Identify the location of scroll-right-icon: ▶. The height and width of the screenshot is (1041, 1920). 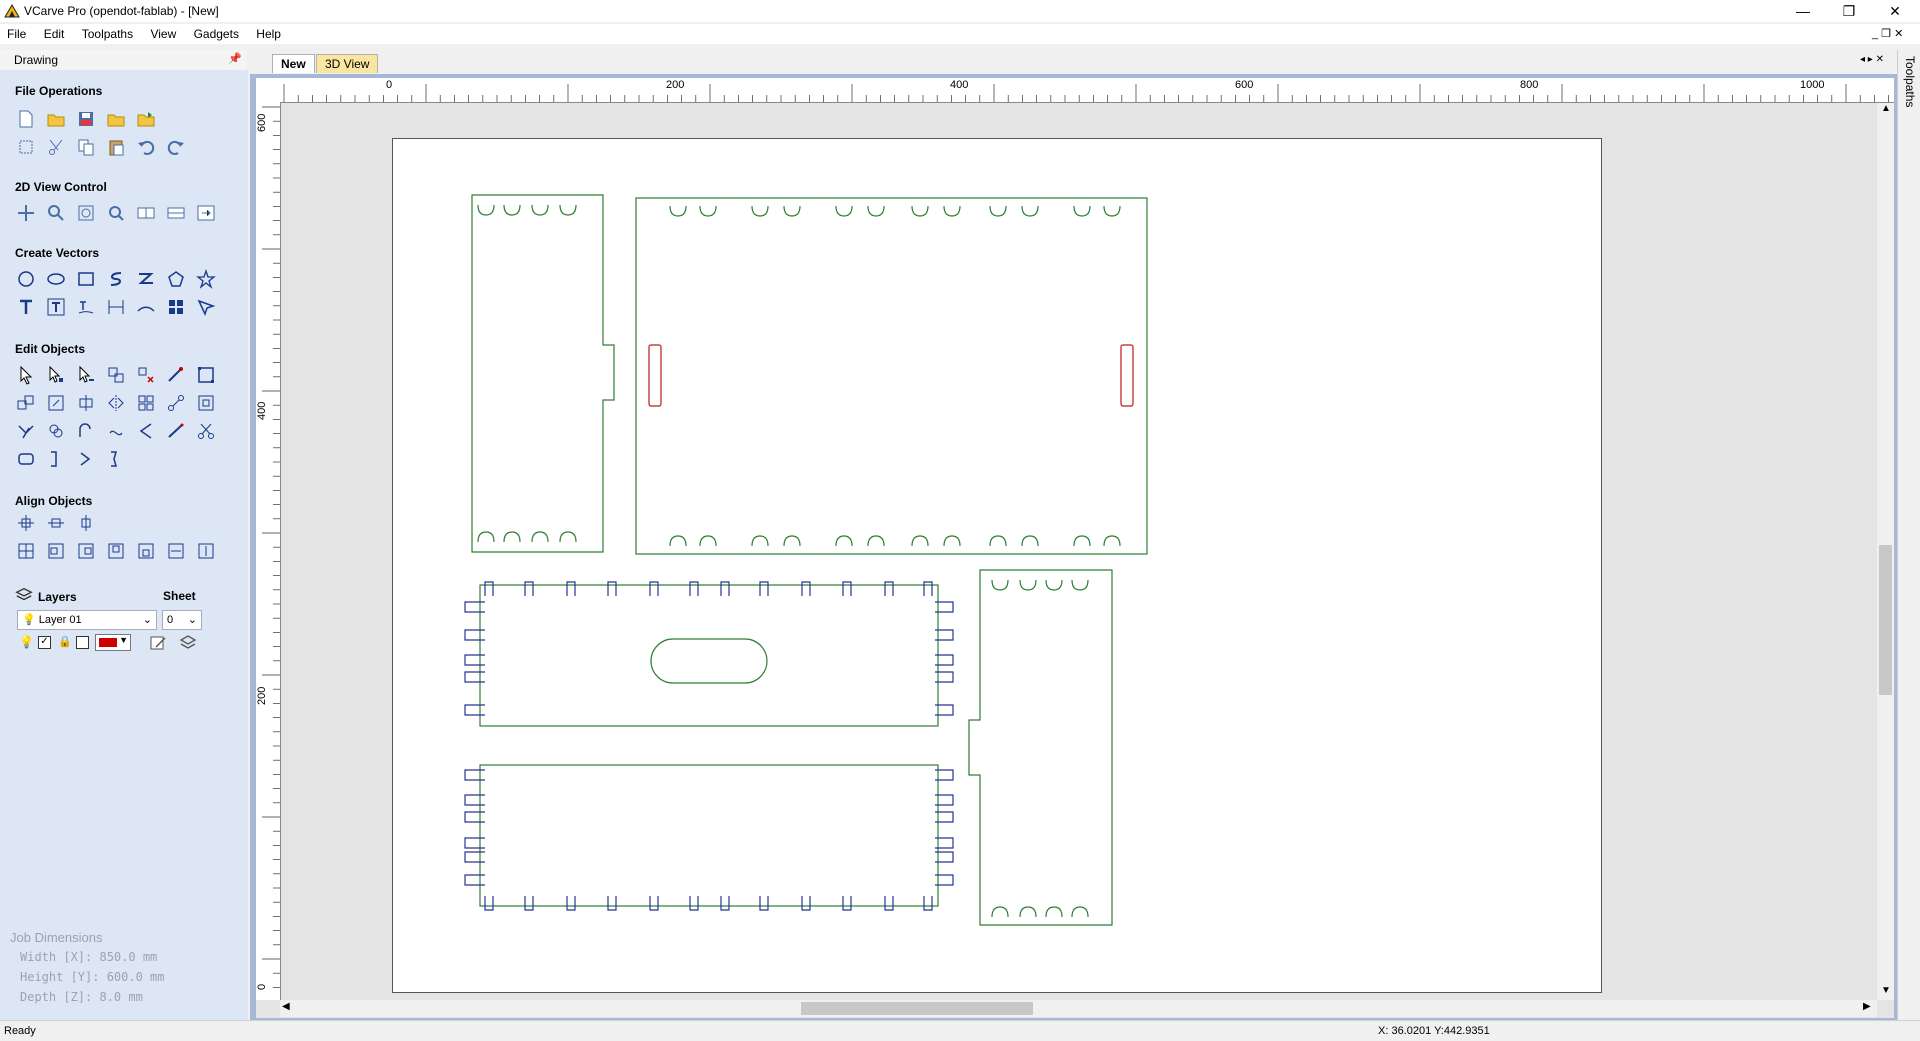
(1867, 1006).